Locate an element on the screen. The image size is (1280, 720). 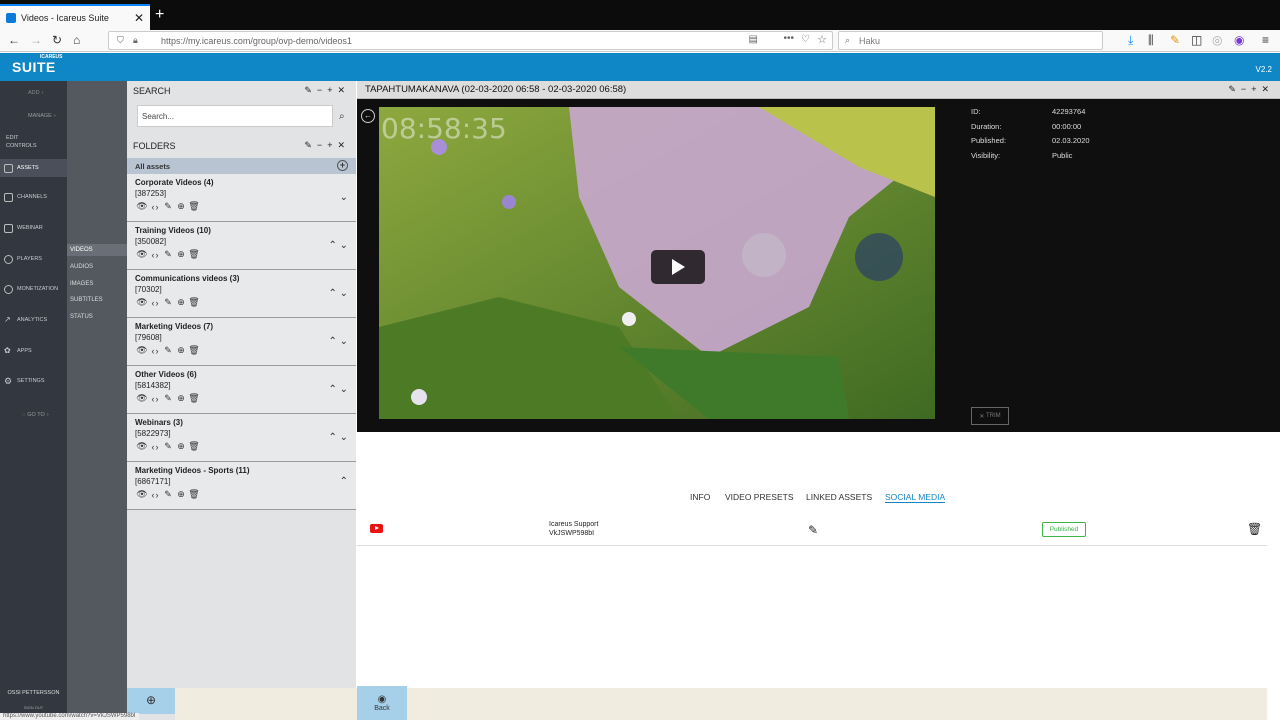
search-icon: ⌕ is located at coordinates (342, 116).